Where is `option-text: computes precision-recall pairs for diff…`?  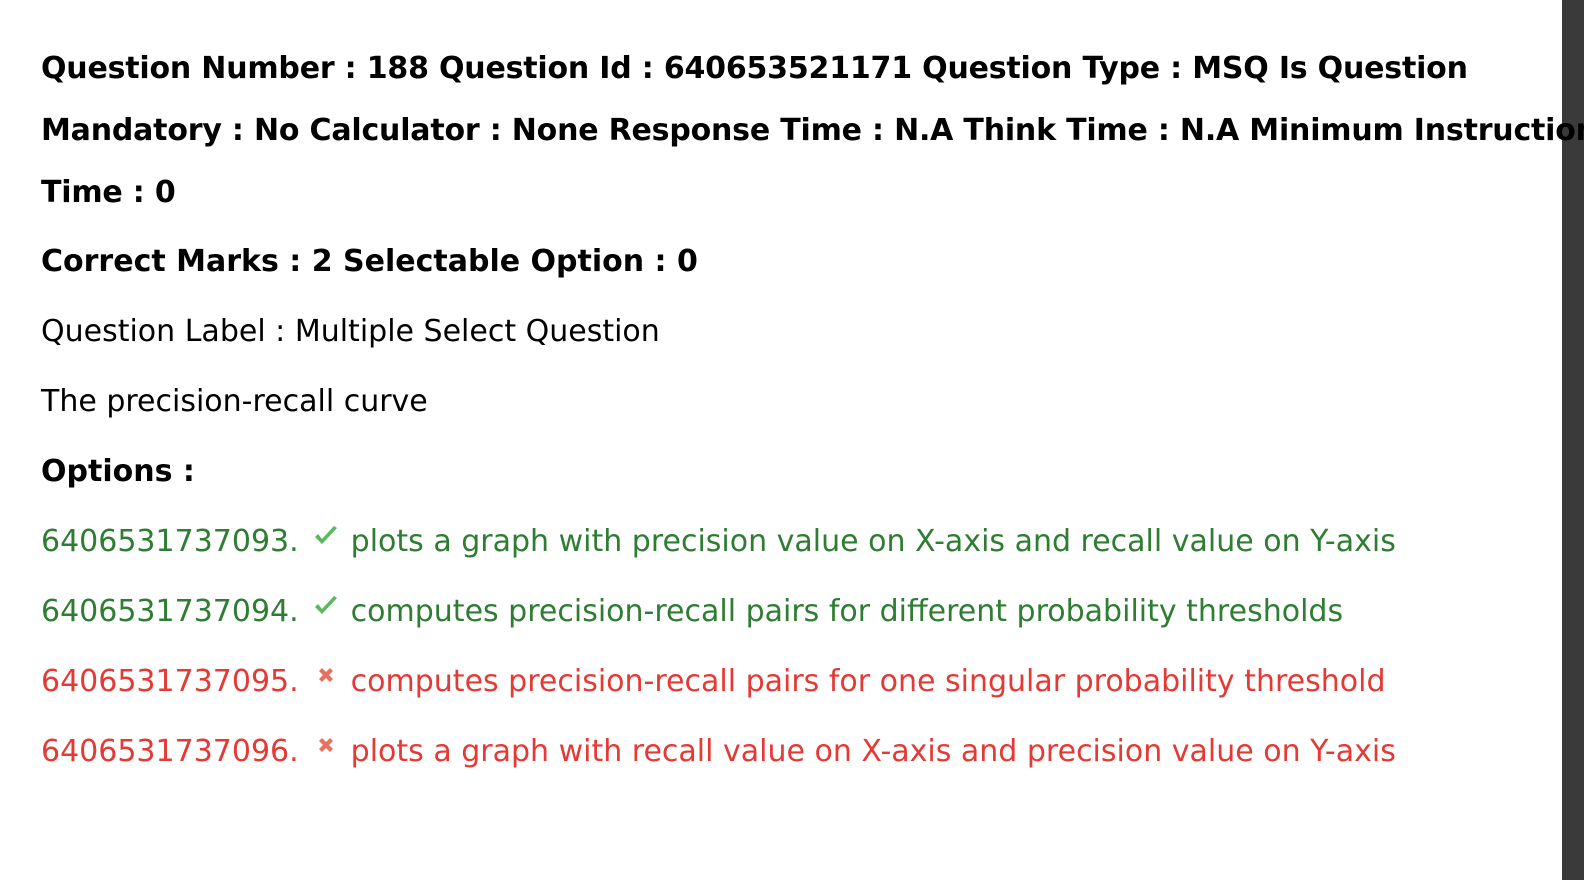
option-text: computes precision-recall pairs for diff… is located at coordinates (847, 611).